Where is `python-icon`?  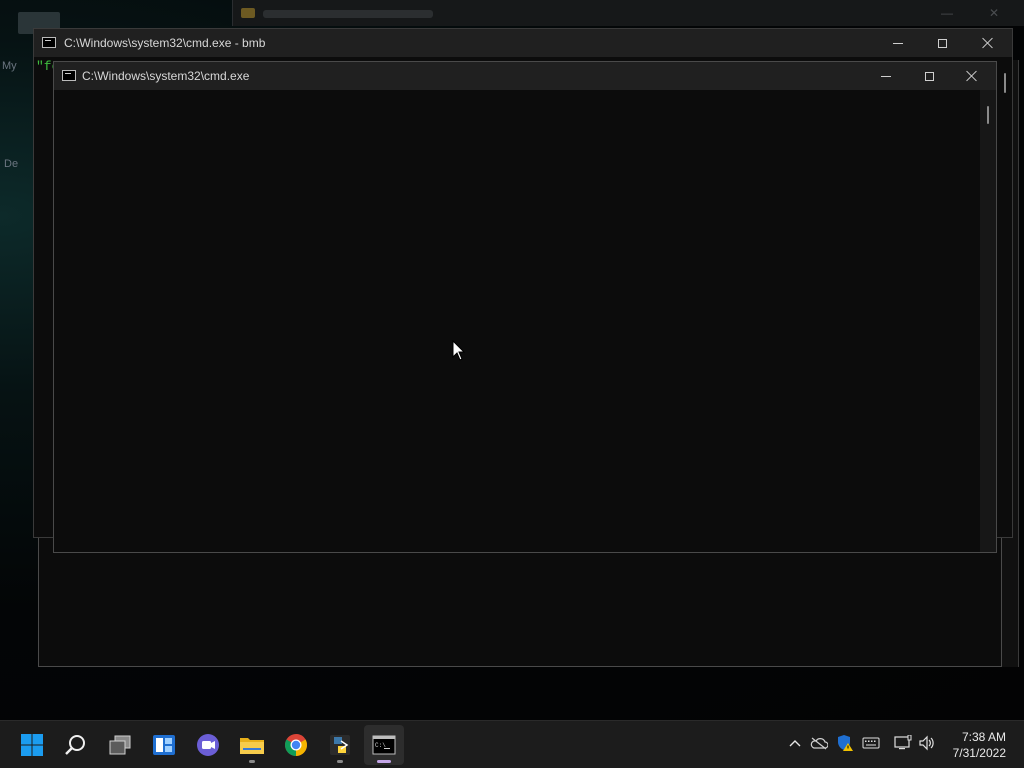 python-icon is located at coordinates (340, 745).